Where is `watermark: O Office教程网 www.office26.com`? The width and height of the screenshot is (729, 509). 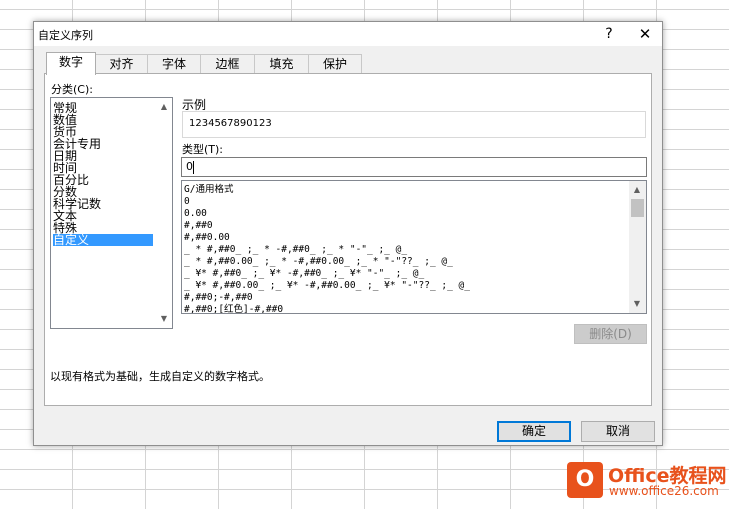 watermark: O Office教程网 www.office26.com is located at coordinates (648, 481).